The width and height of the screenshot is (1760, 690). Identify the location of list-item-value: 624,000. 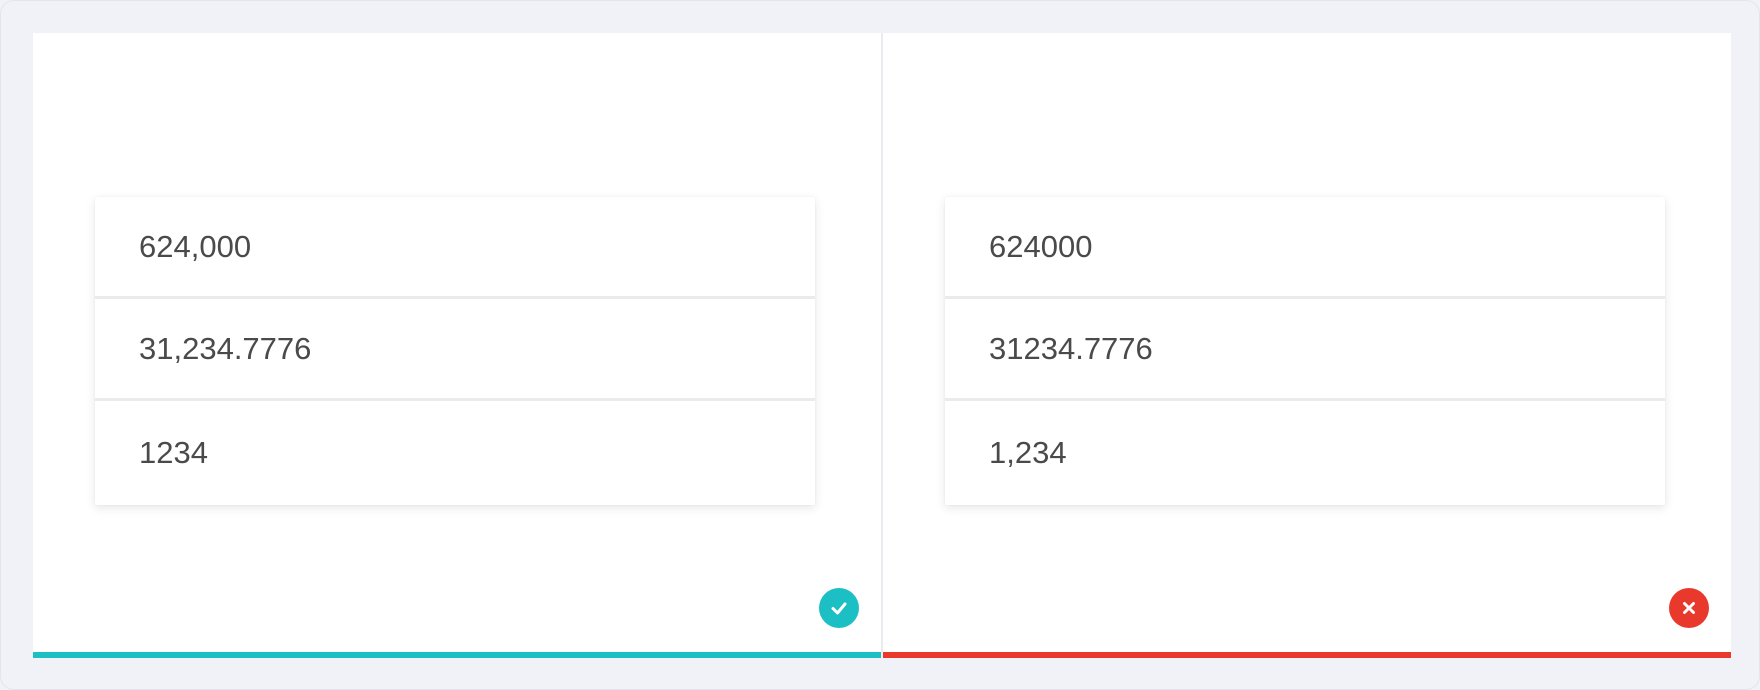
(195, 246).